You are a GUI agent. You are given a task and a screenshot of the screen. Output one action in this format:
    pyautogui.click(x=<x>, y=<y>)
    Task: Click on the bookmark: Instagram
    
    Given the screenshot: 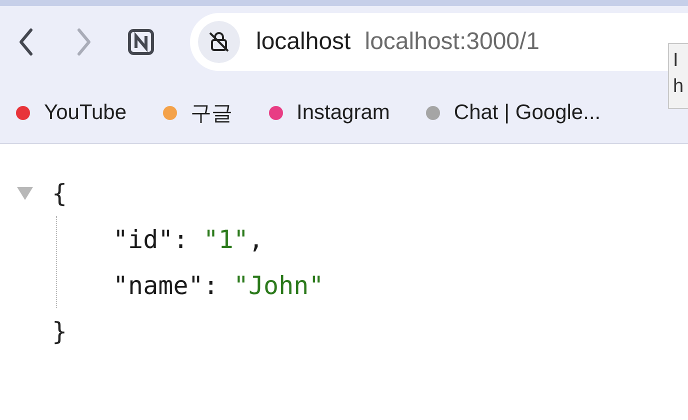 What is the action you would take?
    pyautogui.click(x=329, y=113)
    